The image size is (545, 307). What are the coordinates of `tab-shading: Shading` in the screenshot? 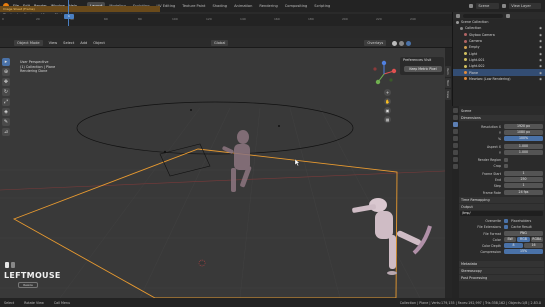 It's located at (219, 6).